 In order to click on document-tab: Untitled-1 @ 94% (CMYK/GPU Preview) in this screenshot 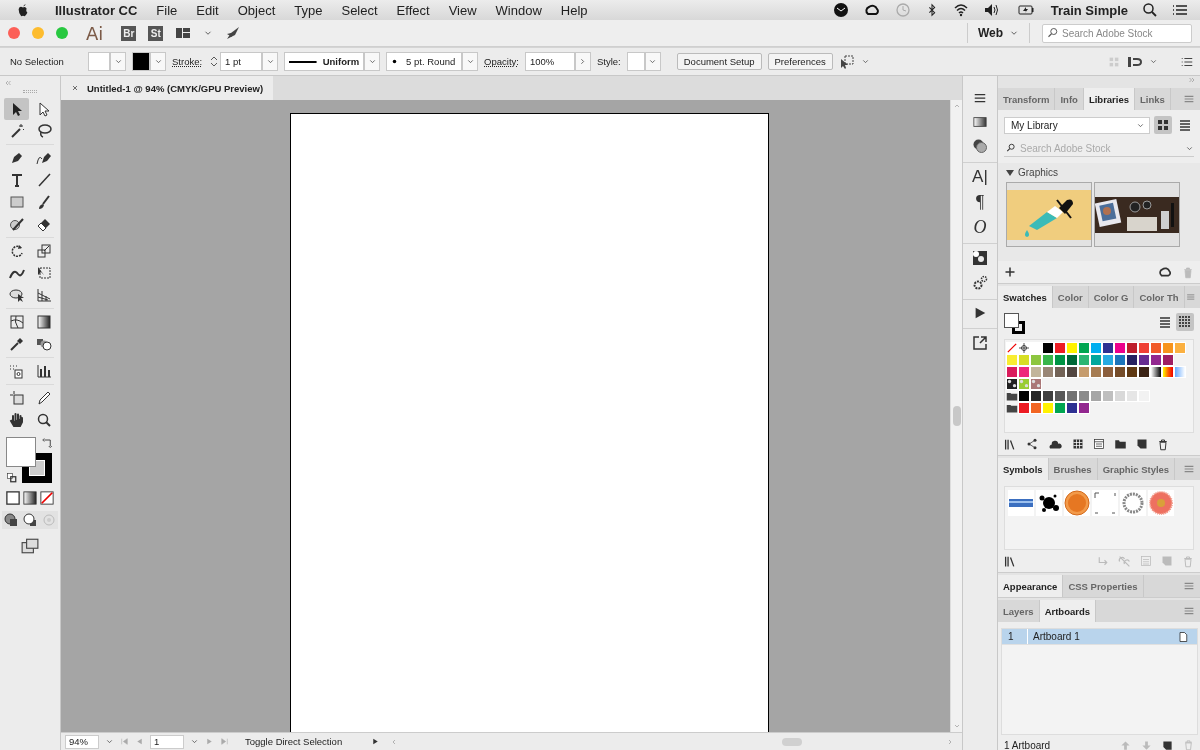, I will do `click(167, 88)`.